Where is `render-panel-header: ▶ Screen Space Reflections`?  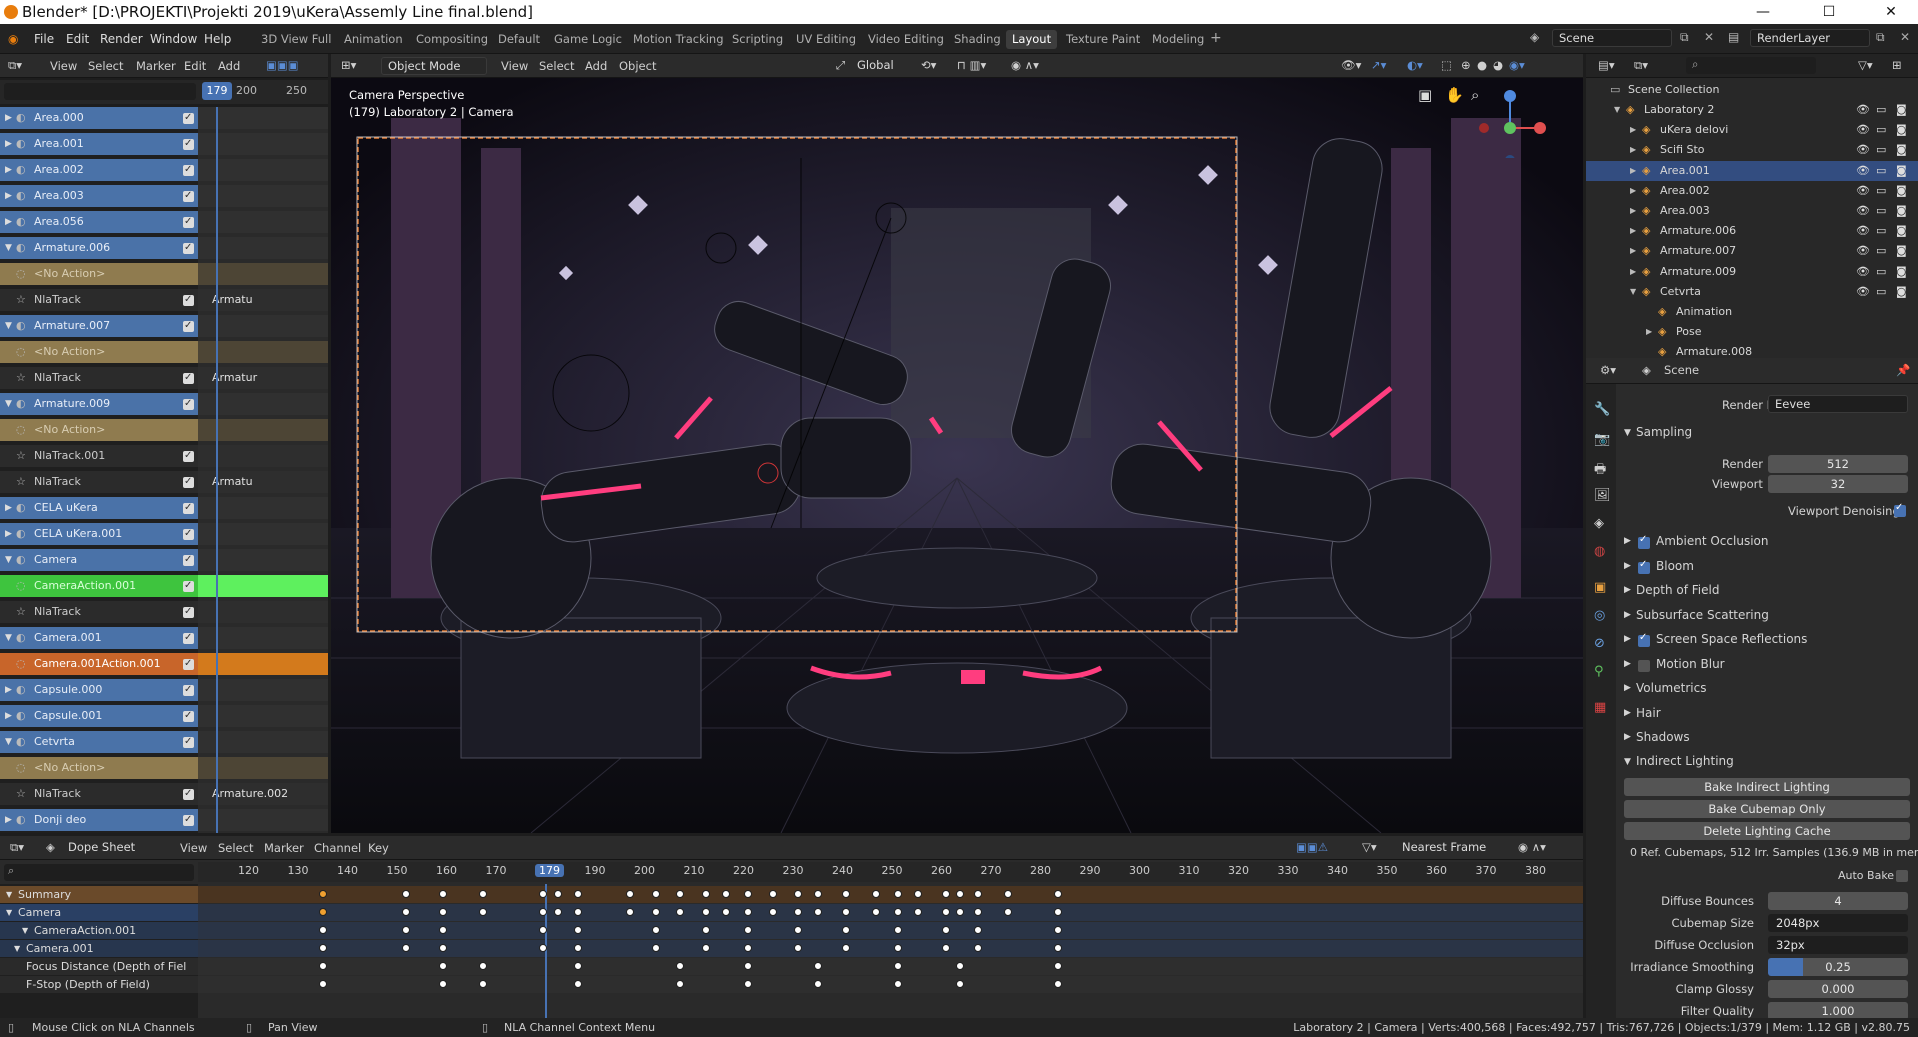
render-panel-header: ▶ Screen Space Reflections is located at coordinates (1767, 641).